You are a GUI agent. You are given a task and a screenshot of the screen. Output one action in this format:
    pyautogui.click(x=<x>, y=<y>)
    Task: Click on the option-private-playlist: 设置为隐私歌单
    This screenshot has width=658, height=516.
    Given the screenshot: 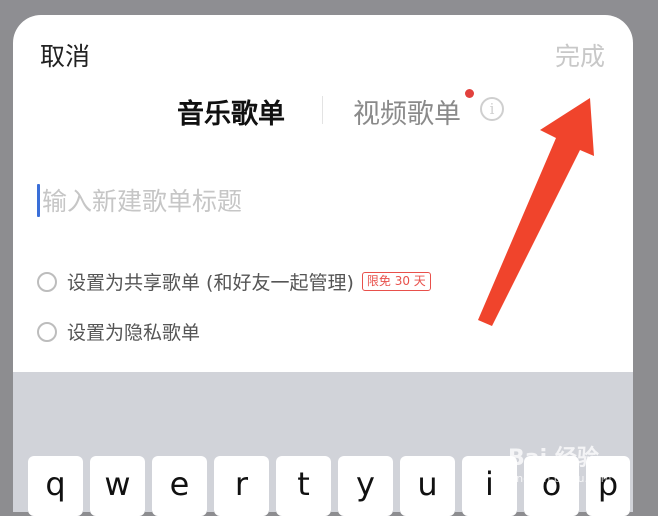 What is the action you would take?
    pyautogui.click(x=118, y=331)
    